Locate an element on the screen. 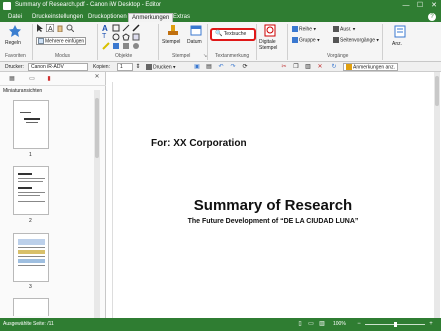  group-icon is located at coordinates (295, 40).